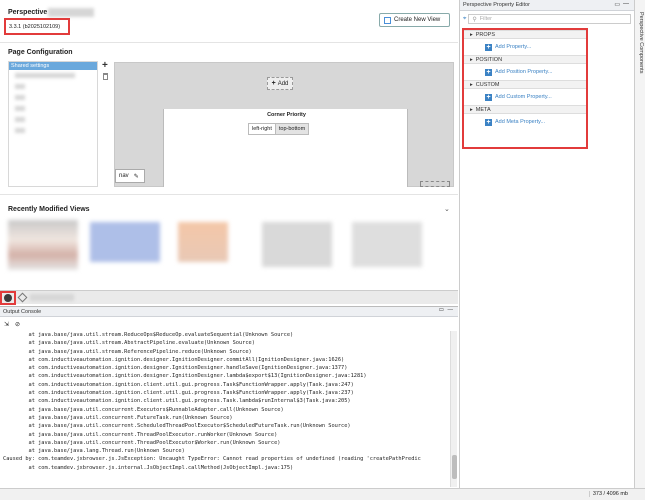 The width and height of the screenshot is (645, 500). What do you see at coordinates (52, 297) in the screenshot?
I see `blurred-view-tab` at bounding box center [52, 297].